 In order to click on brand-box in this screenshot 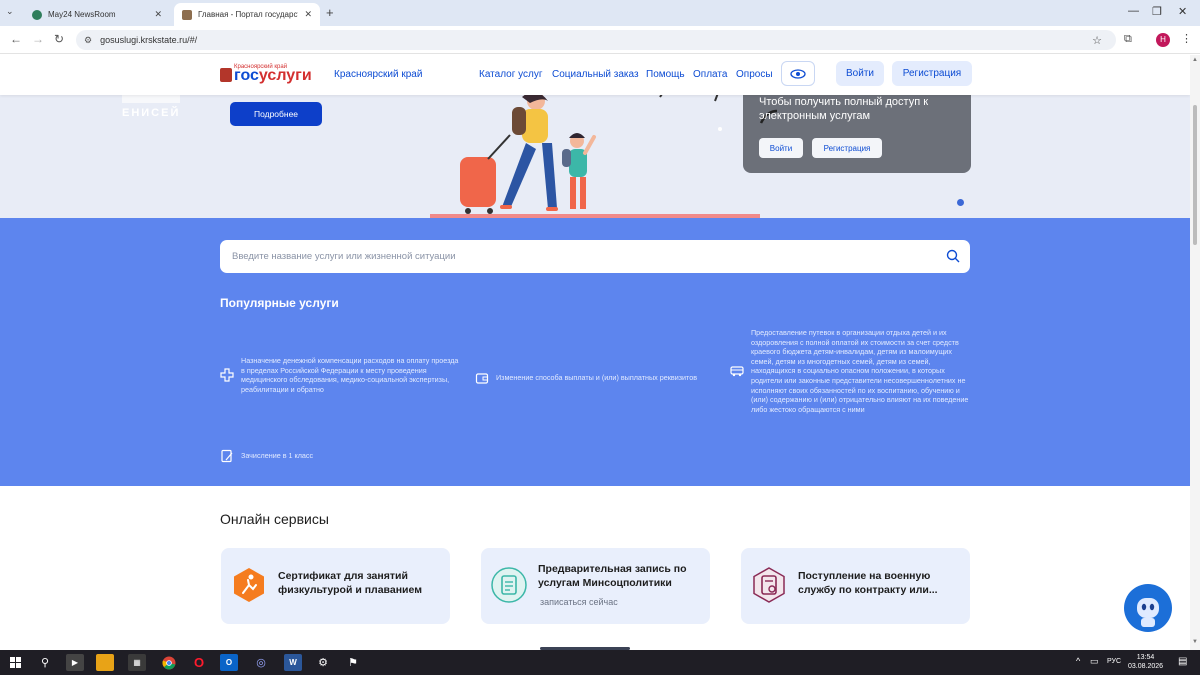, I will do `click(151, 99)`.